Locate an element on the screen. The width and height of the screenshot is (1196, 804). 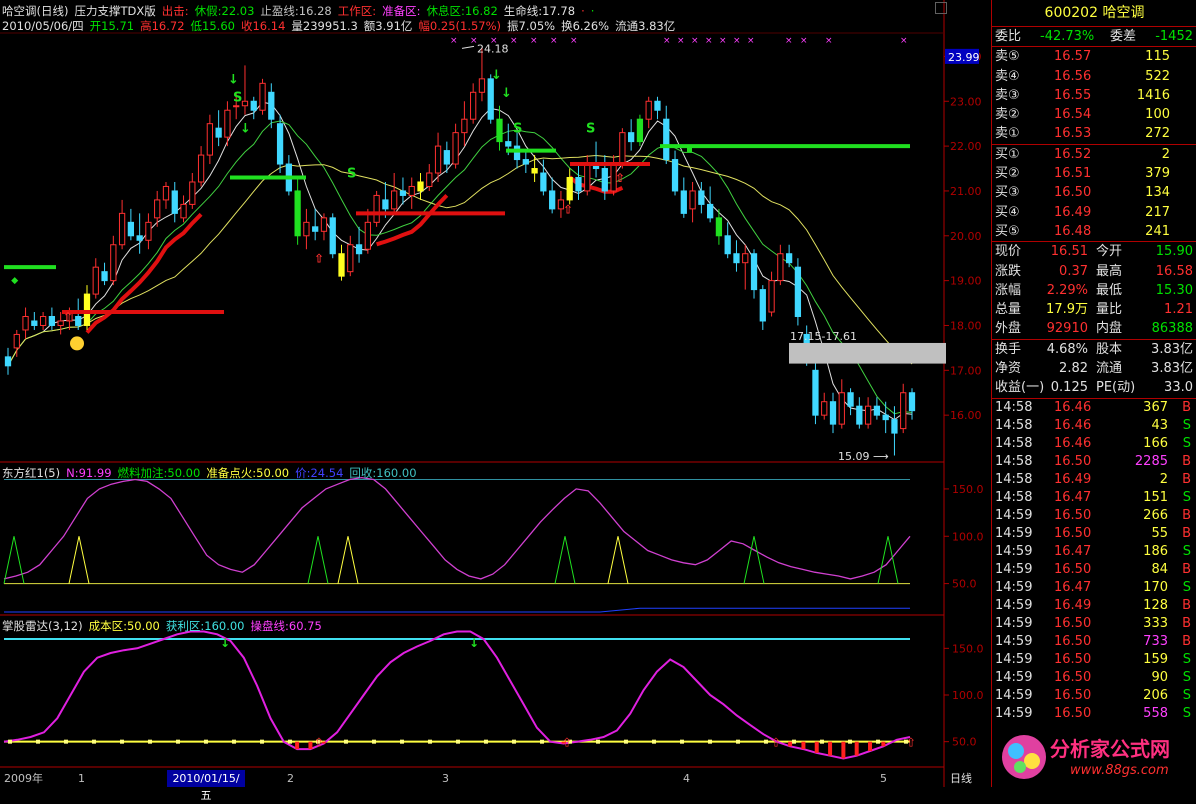
ind2-item-1: 获利区:160.00 is located at coordinates (205, 626).